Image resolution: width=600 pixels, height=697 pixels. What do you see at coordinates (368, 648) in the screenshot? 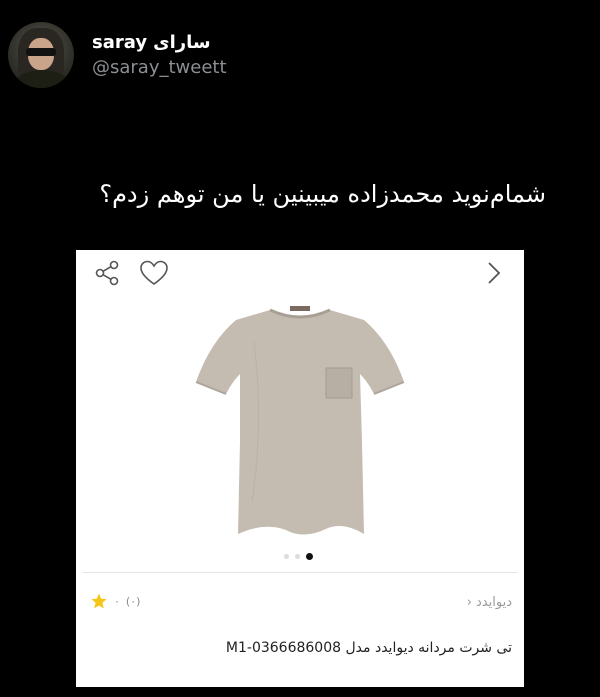
I see `product-title: تی شرت مردانه دیوایدد مدل M1-0366686008` at bounding box center [368, 648].